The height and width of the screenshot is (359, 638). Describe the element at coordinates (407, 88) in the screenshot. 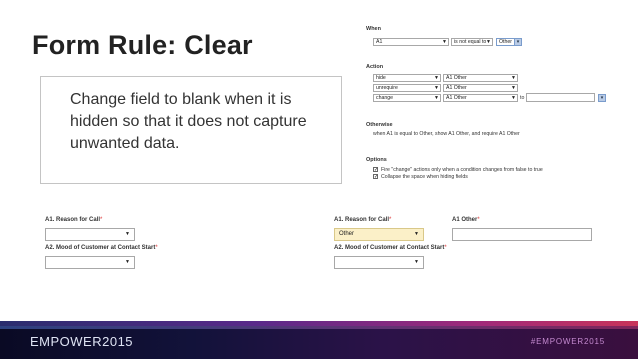

I see `action-2-verb-select: unrequire ▼` at that location.